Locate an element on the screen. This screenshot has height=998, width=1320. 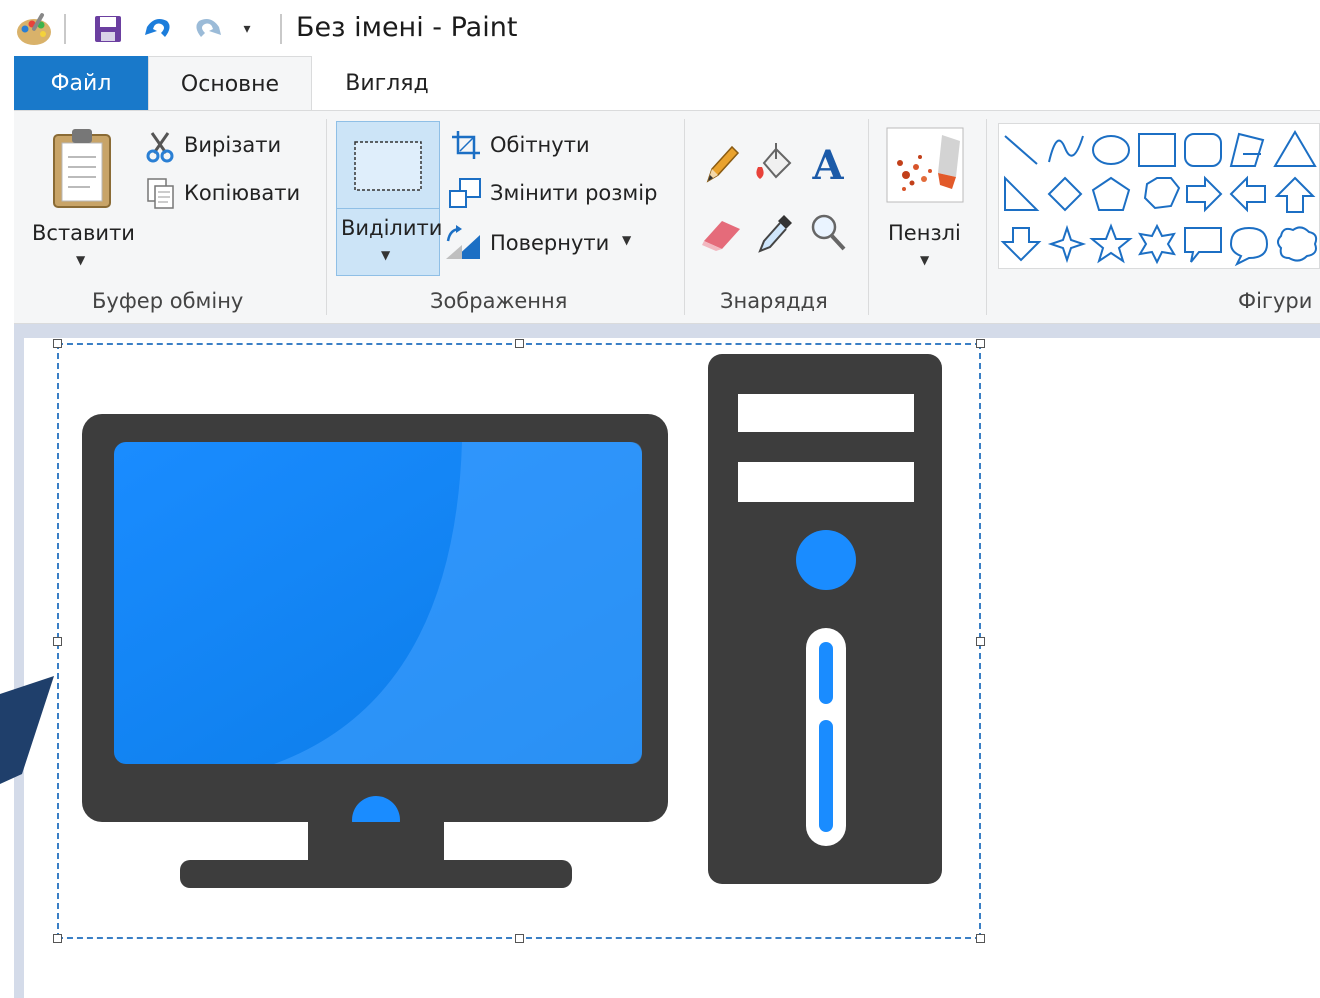
clipboard-paste-icon is located at coordinates (82, 168).